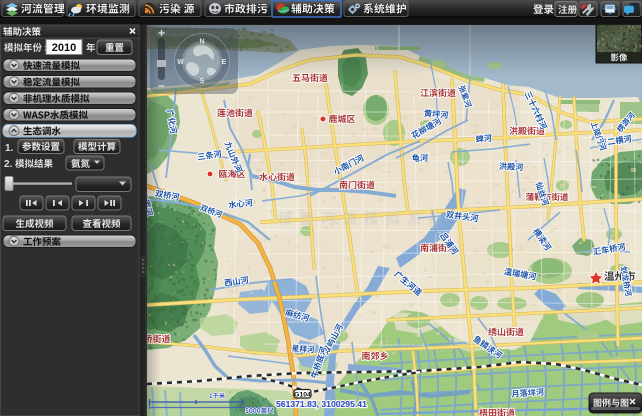 This screenshot has width=642, height=416. Describe the element at coordinates (321, 404) in the screenshot. I see `svg-text: 561371.83, 3100295.41` at that location.